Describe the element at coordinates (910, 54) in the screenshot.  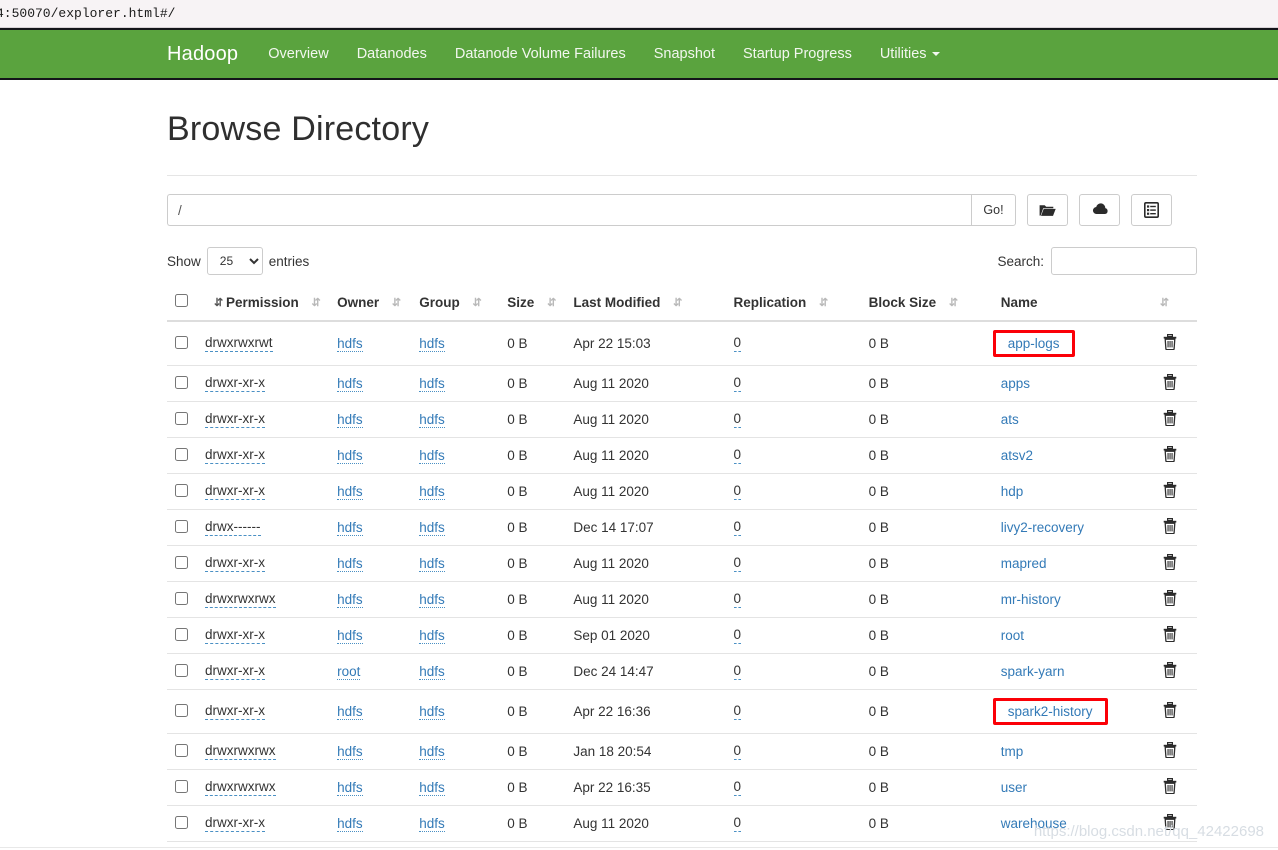
I see `nav-item-utilities: Utilities` at that location.